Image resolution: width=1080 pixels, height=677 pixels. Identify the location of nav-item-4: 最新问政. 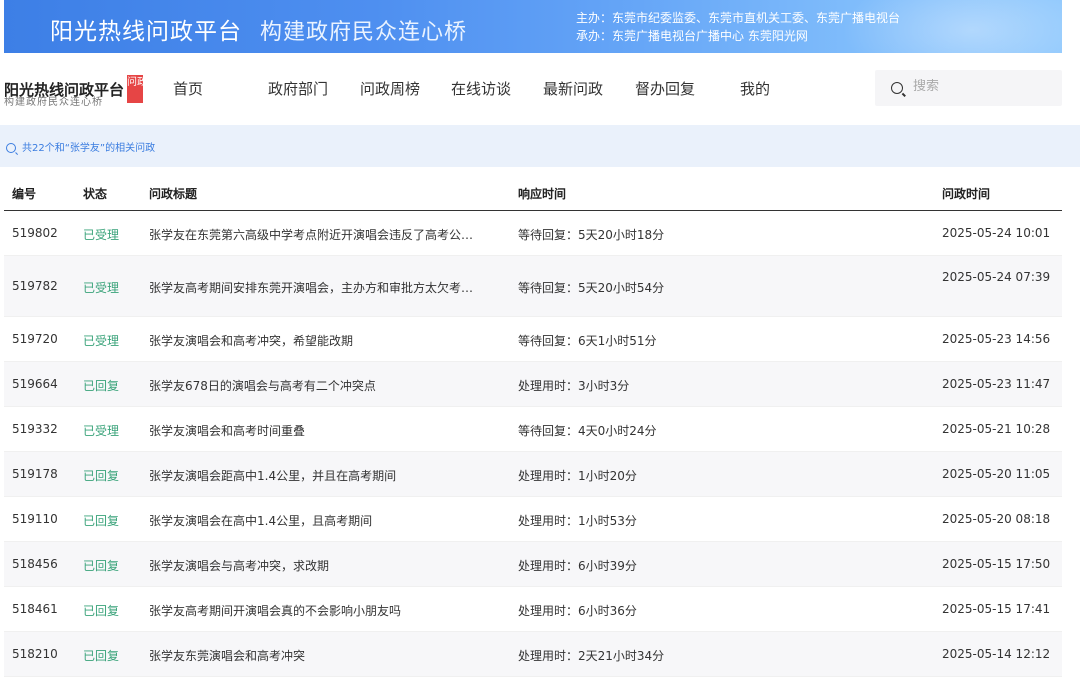
(573, 88).